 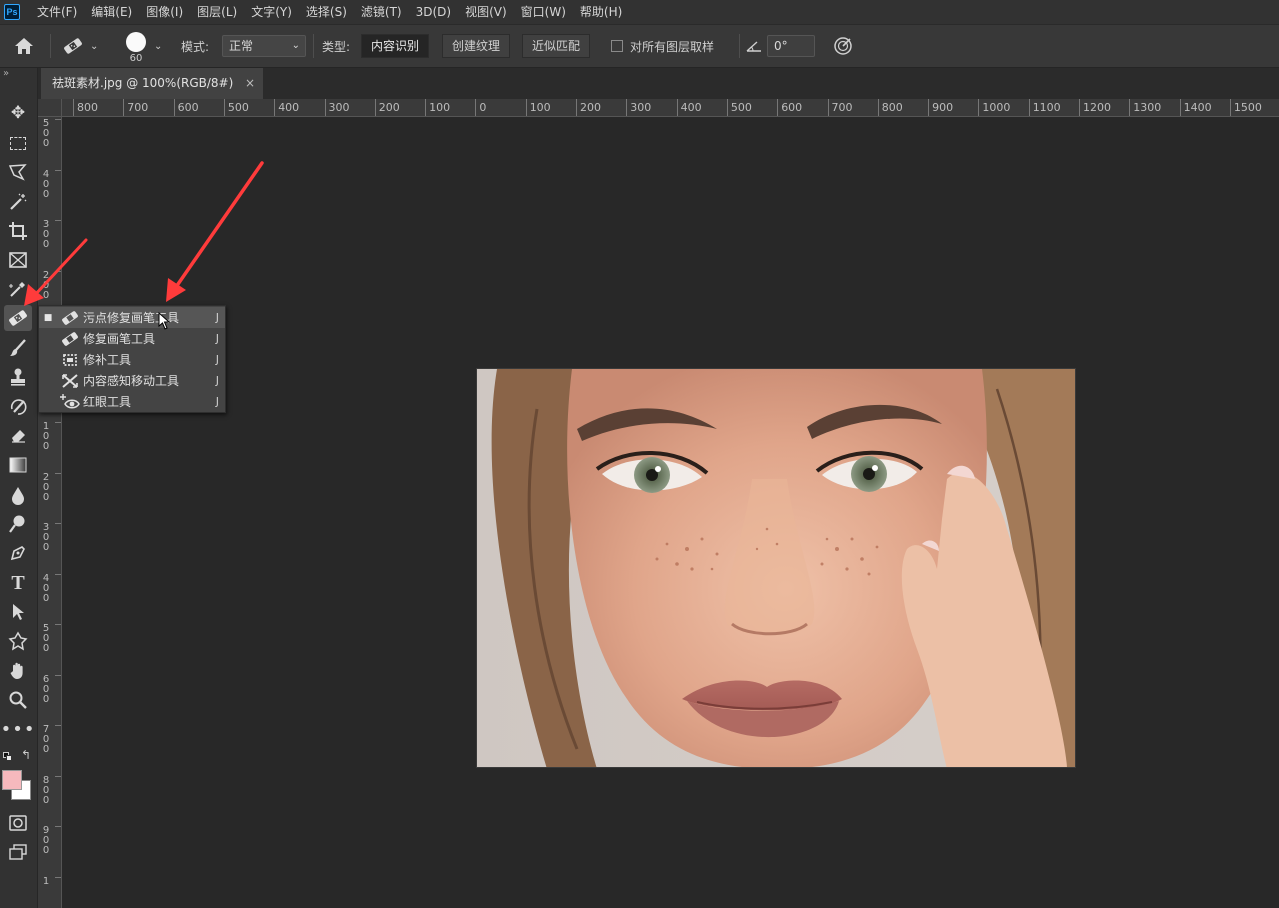 What do you see at coordinates (1195, 107) in the screenshot?
I see `ruler-tick-label: 1400` at bounding box center [1195, 107].